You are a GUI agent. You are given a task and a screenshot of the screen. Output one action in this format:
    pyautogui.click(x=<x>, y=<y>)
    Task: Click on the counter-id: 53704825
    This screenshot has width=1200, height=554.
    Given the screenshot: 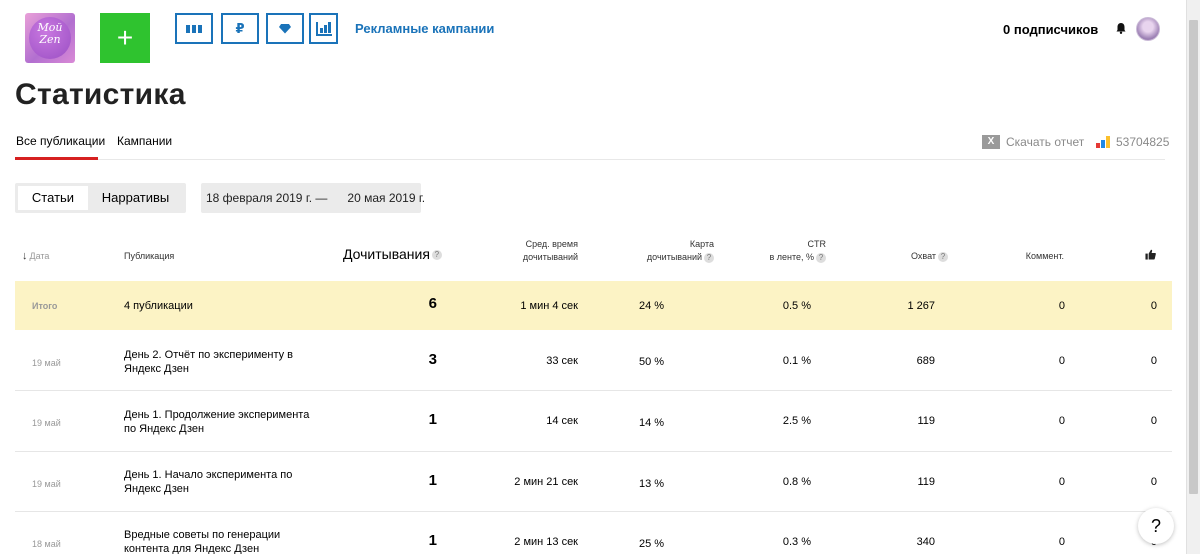 What is the action you would take?
    pyautogui.click(x=1143, y=142)
    